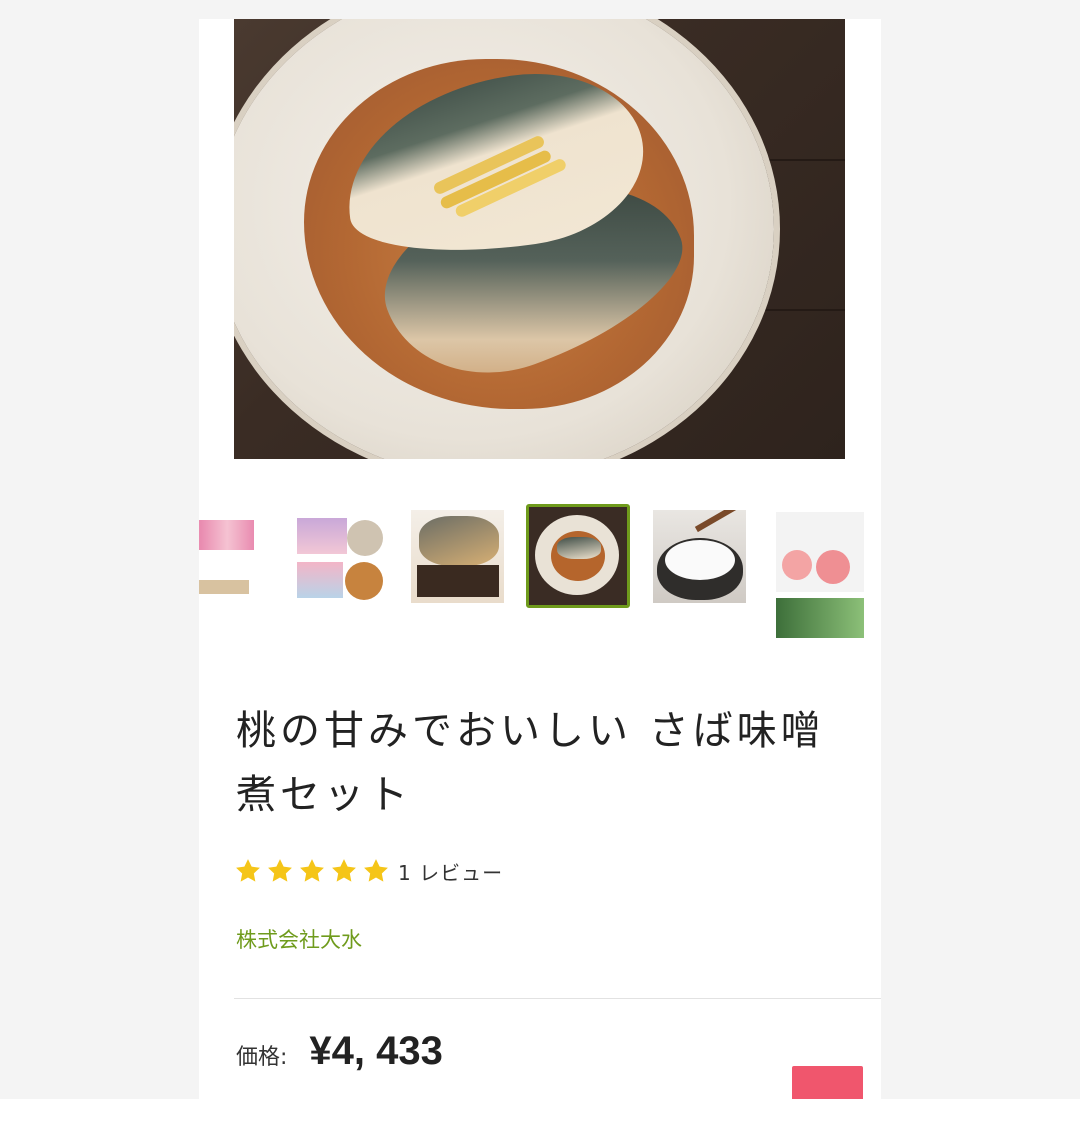  Describe the element at coordinates (530, 763) in the screenshot. I see `product-title: 桃の甘みでおいしい さば味噌煮セット` at that location.